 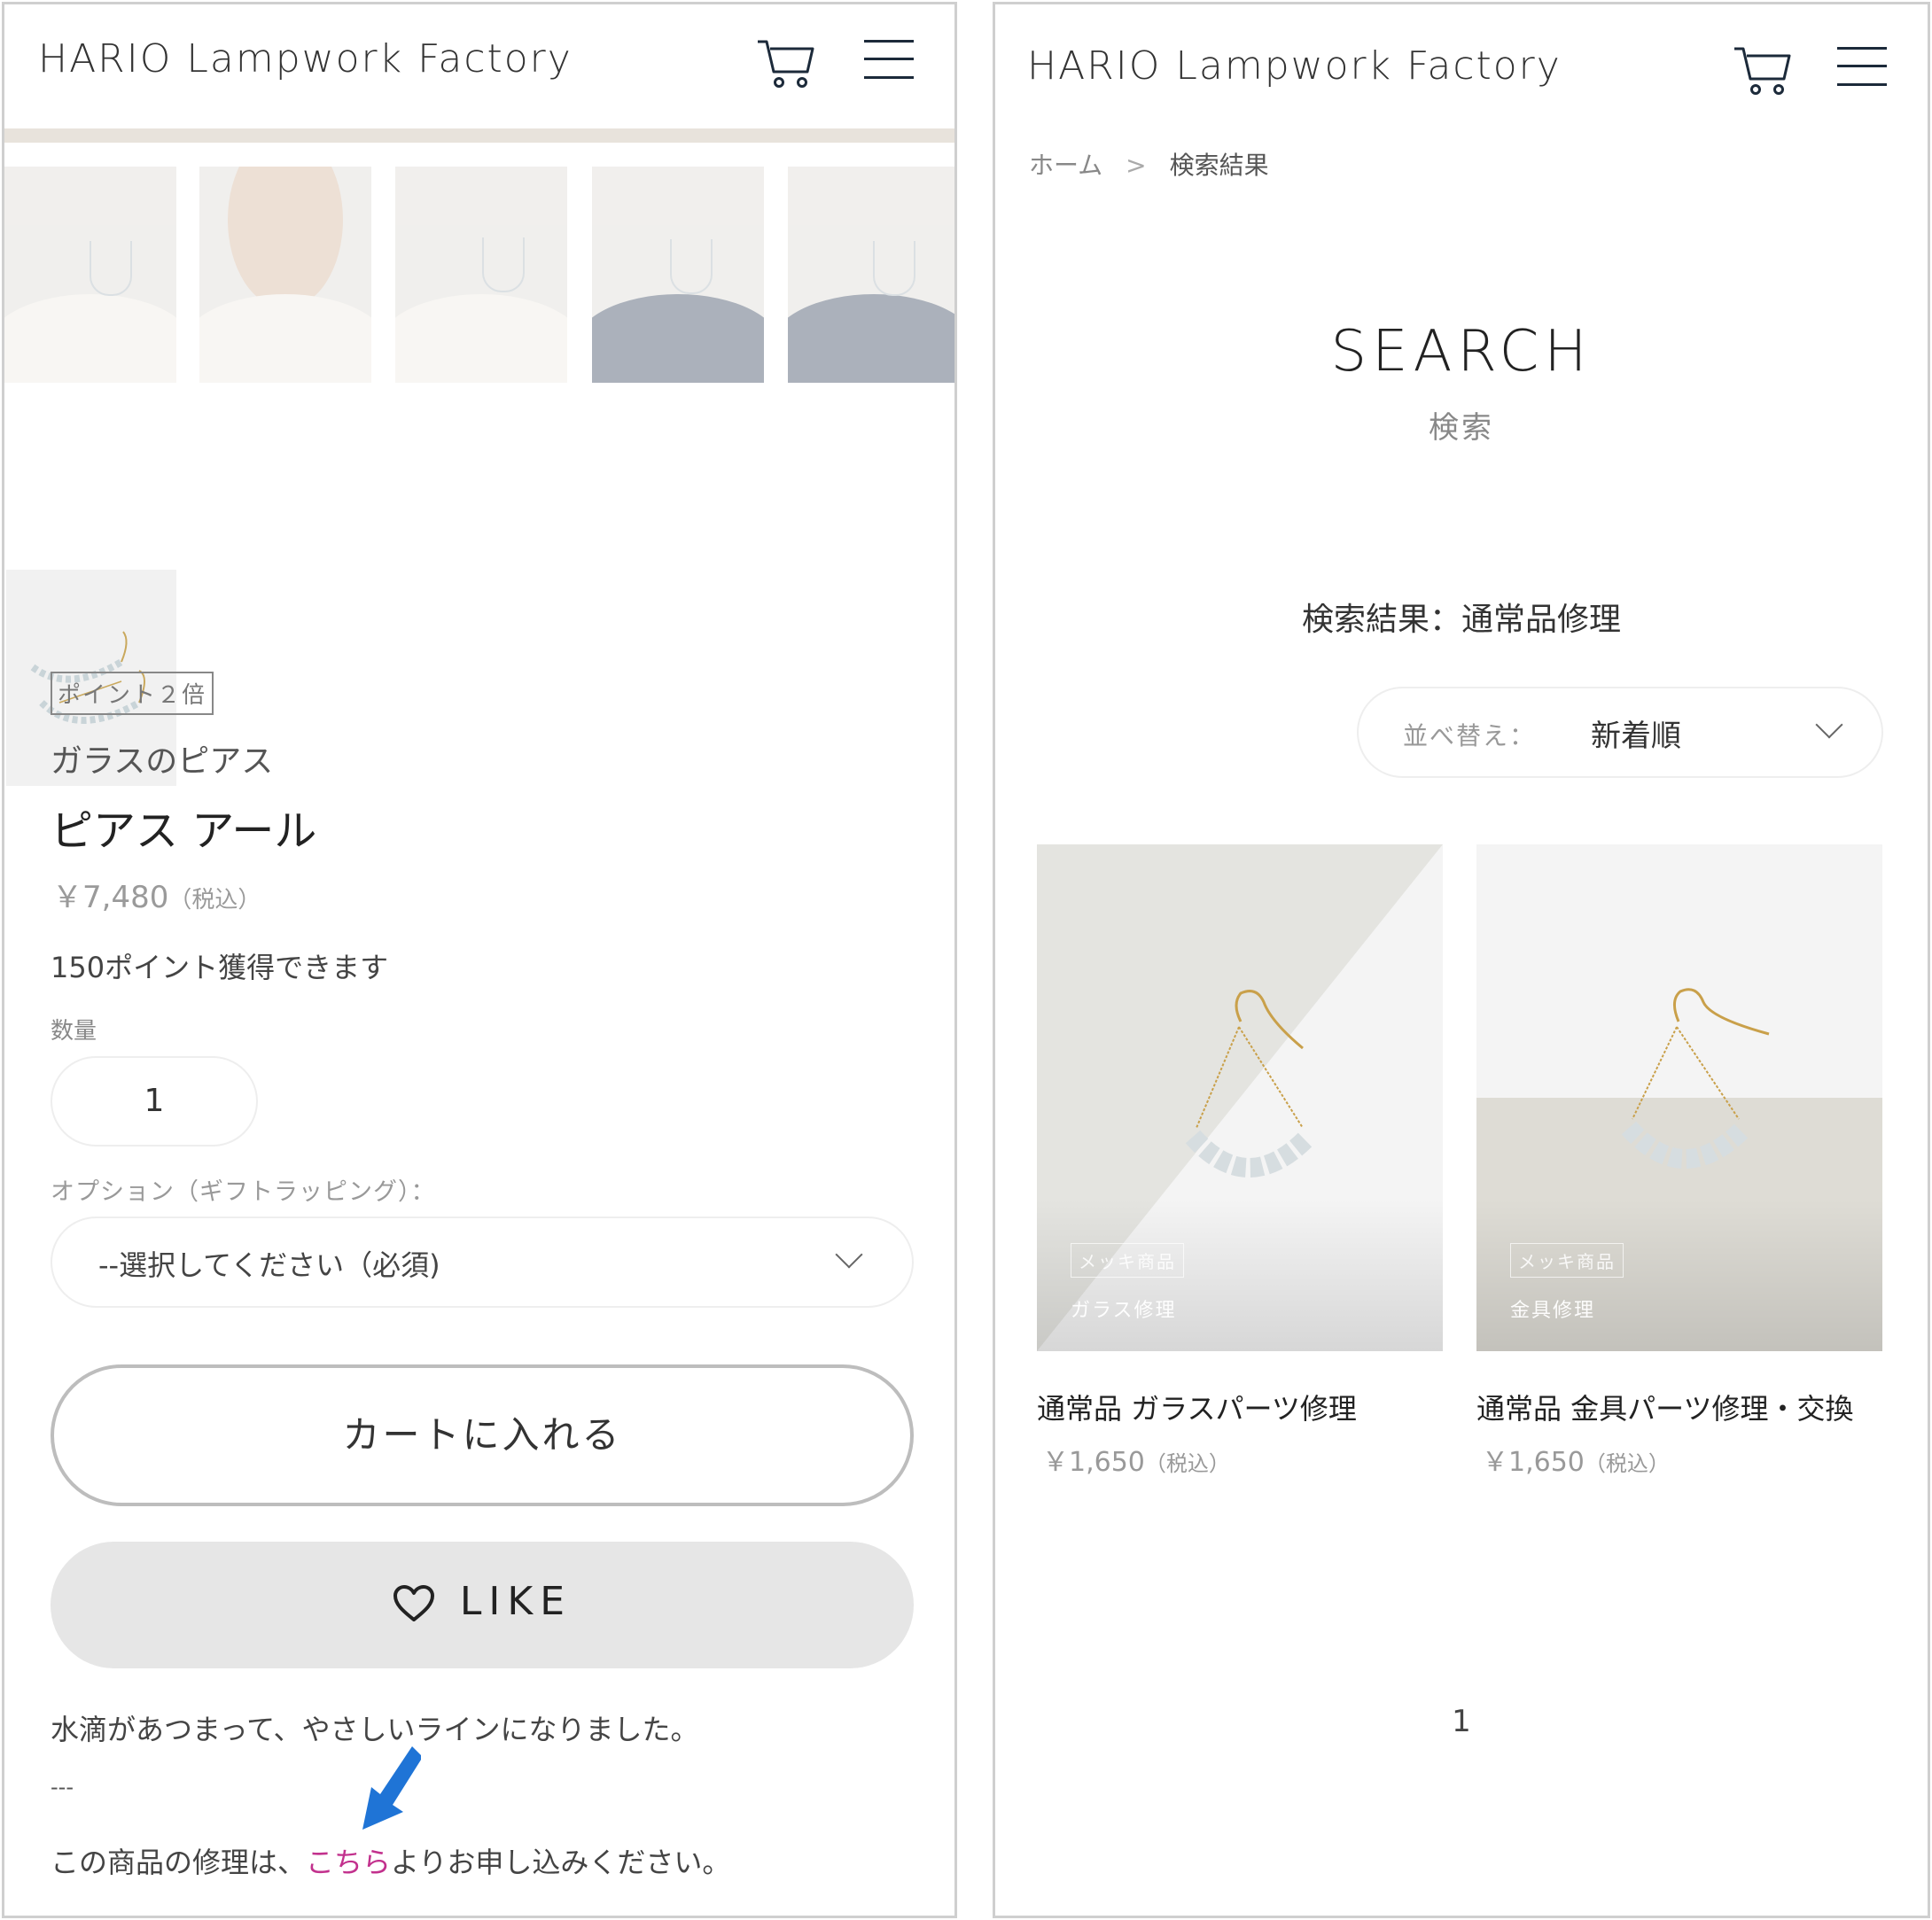 I want to click on option-label: オプション（ギフトラッピング）：, so click(x=244, y=1192).